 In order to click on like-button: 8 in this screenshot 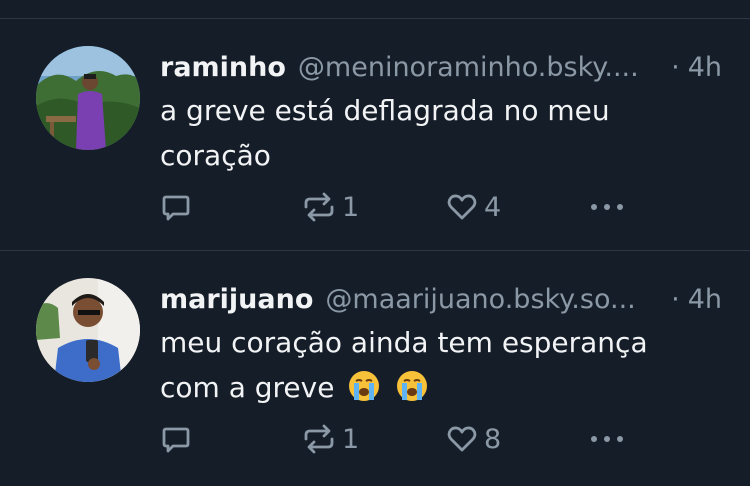, I will do `click(473, 439)`.